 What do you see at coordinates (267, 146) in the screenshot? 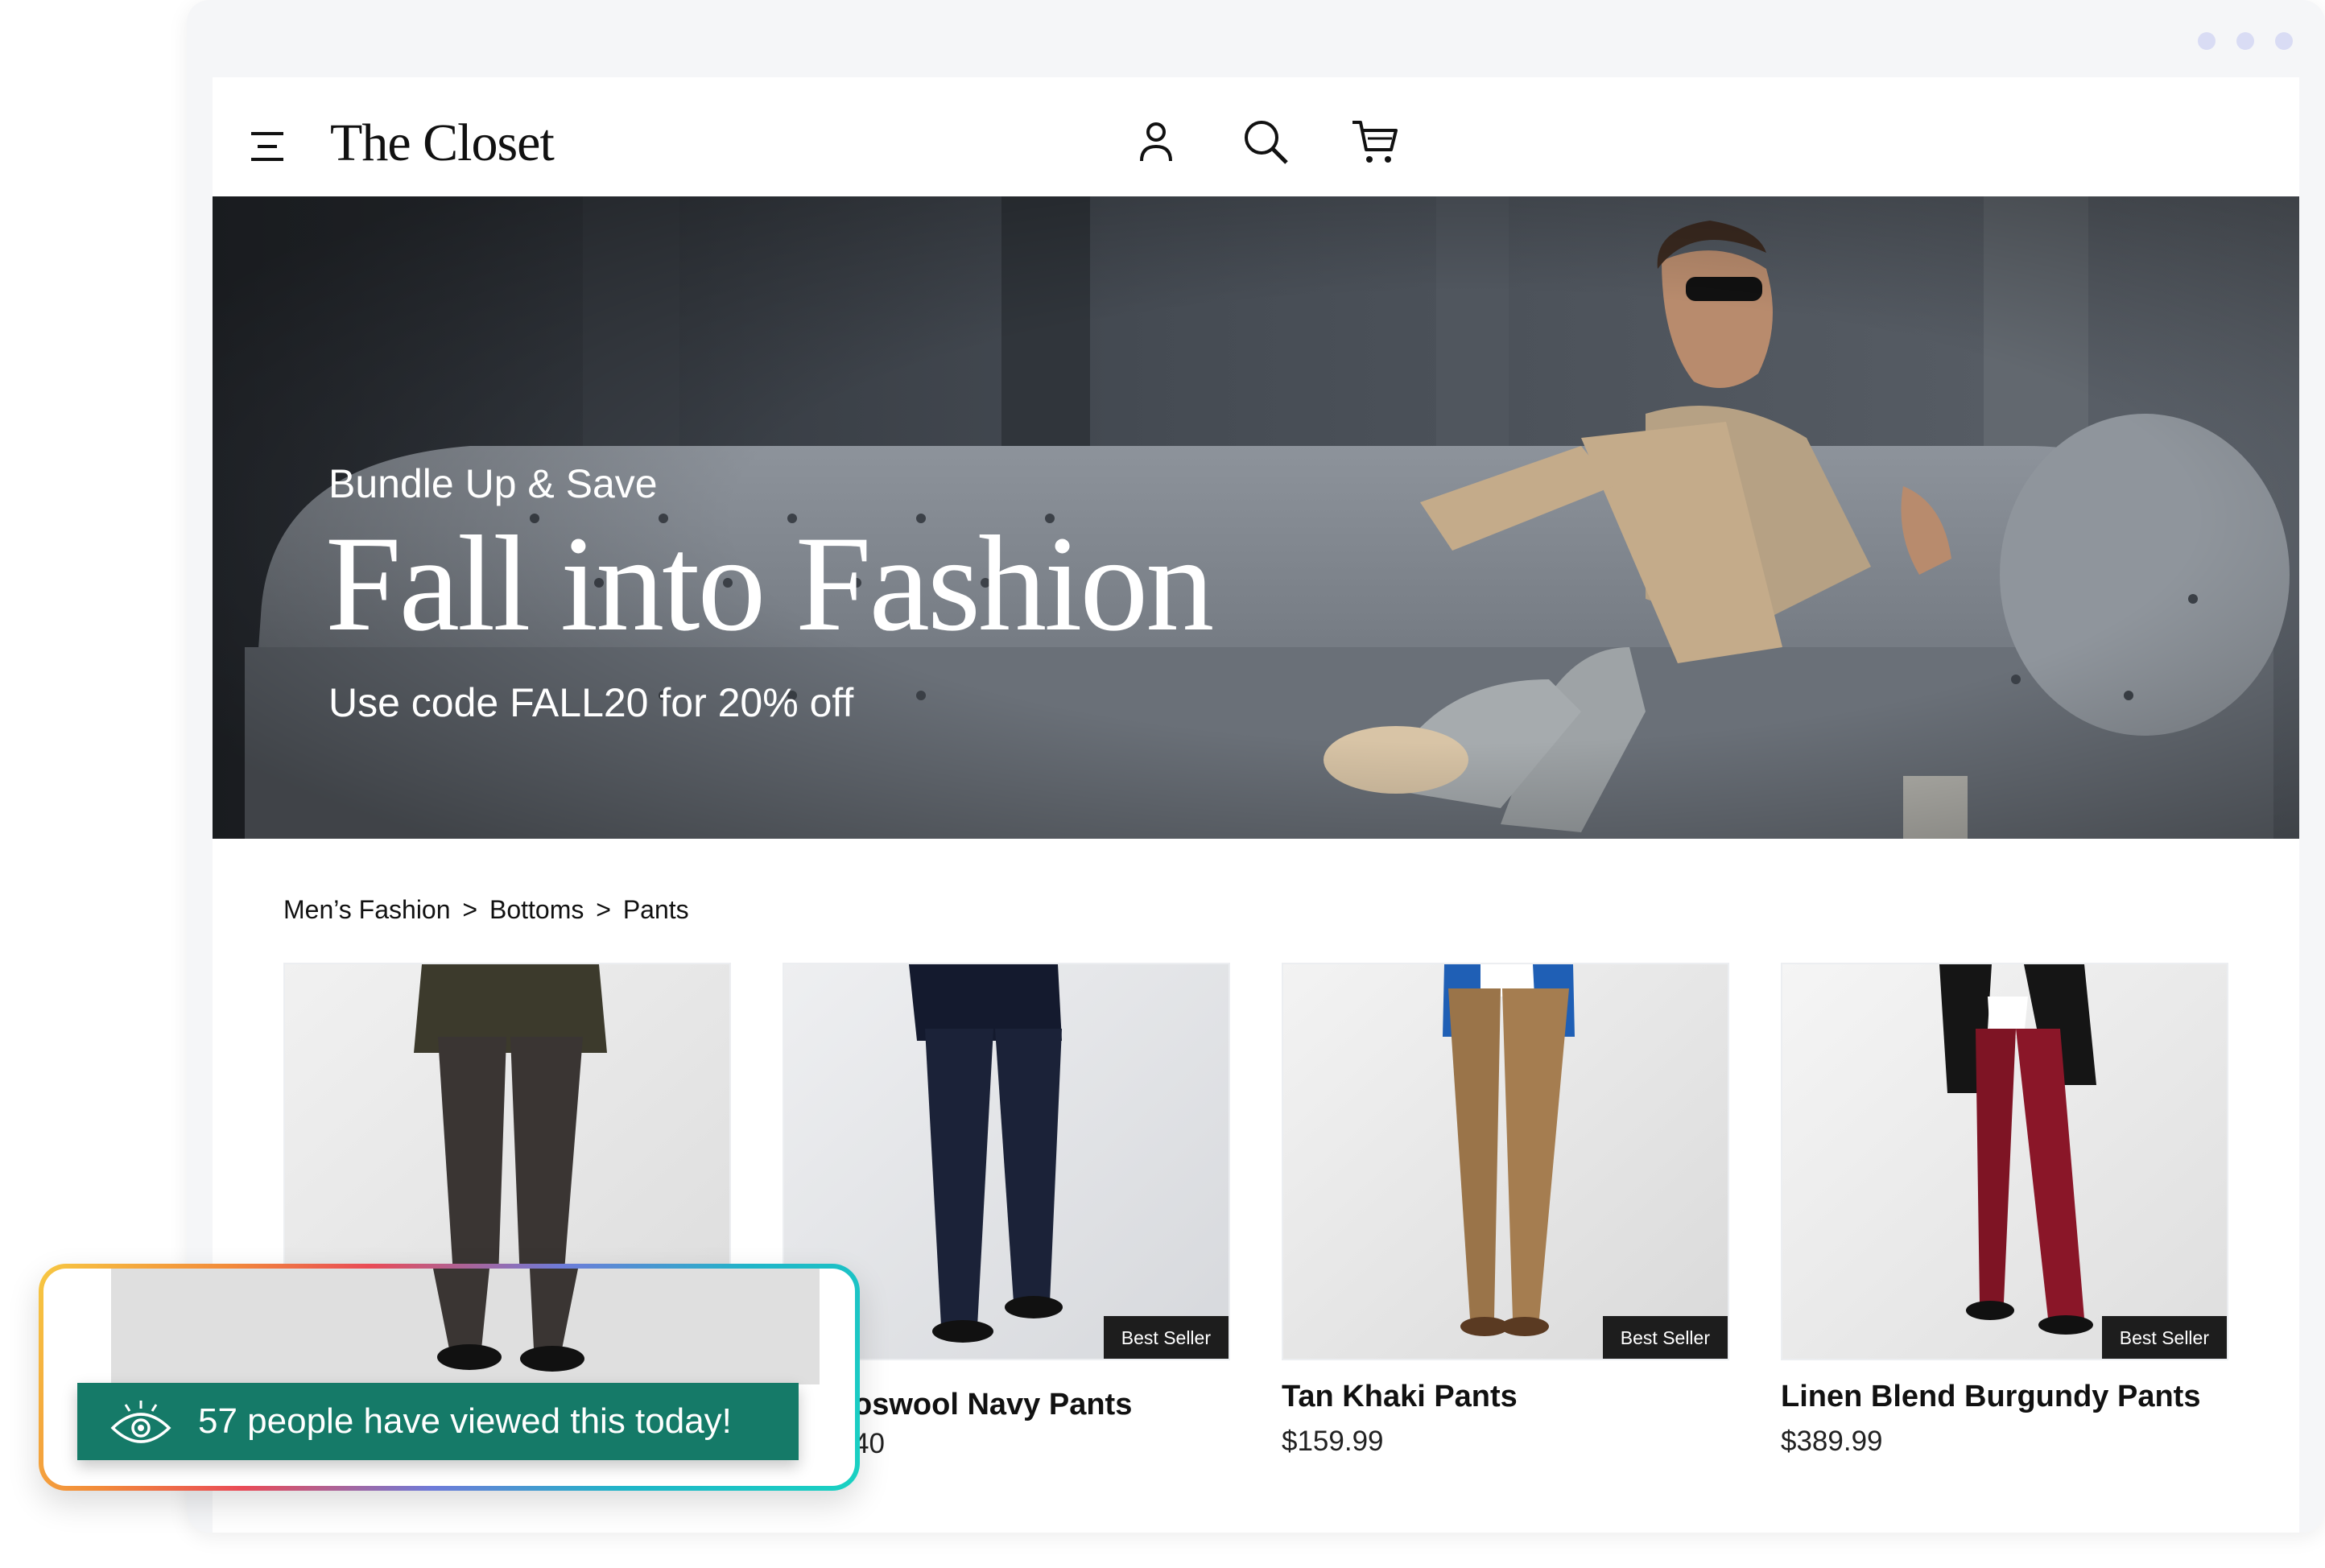
I see `menu-icon` at bounding box center [267, 146].